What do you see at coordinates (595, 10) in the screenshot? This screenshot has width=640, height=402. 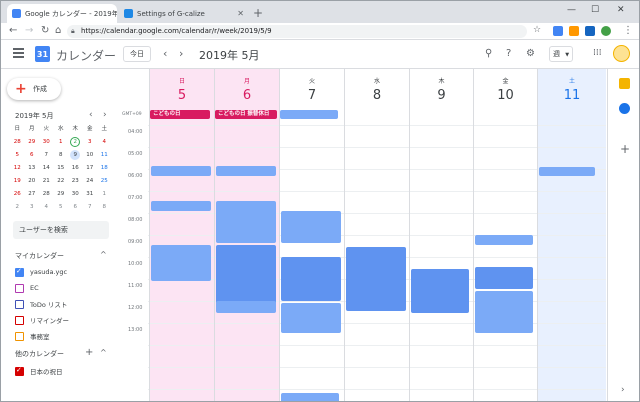 I see `maximize-icon: ☐` at bounding box center [595, 10].